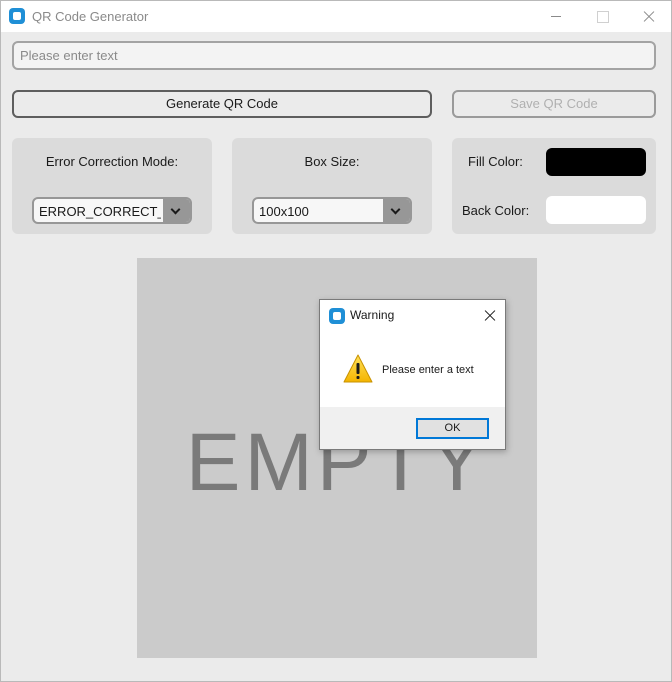 This screenshot has width=672, height=682. Describe the element at coordinates (495, 161) in the screenshot. I see `fill-color-label: Fill Color:` at that location.